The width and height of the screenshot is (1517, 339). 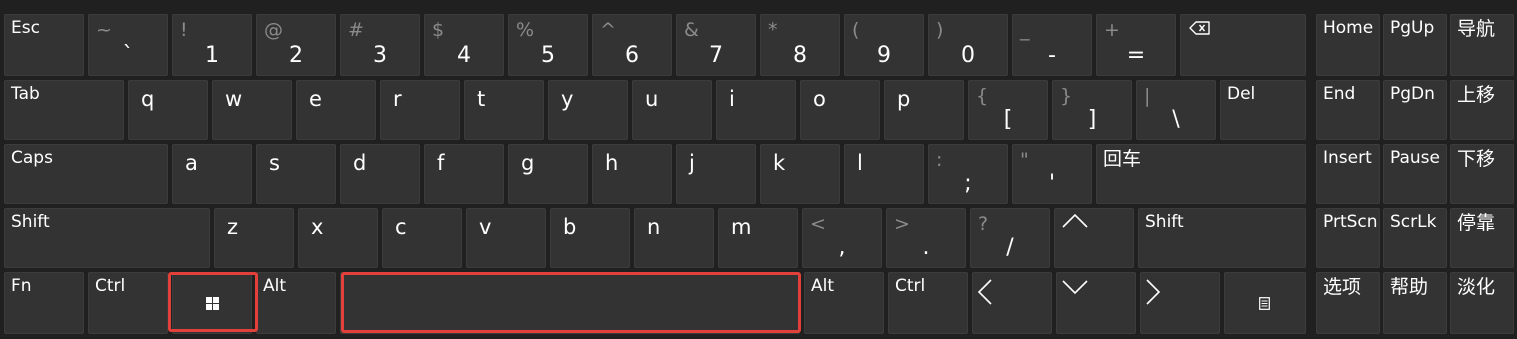 I want to click on key-slash: ? /, so click(x=1010, y=238).